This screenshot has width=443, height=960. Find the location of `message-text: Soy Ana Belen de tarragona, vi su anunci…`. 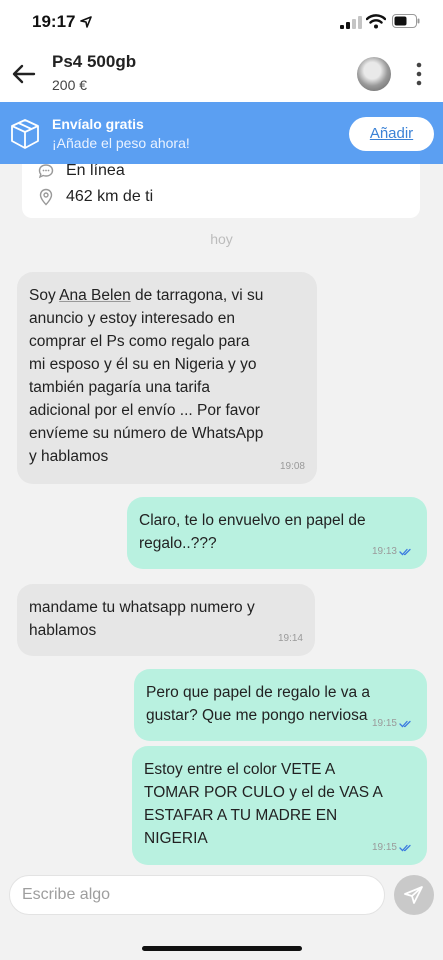

message-text: Soy Ana Belen de tarragona, vi su anunci… is located at coordinates (146, 376).